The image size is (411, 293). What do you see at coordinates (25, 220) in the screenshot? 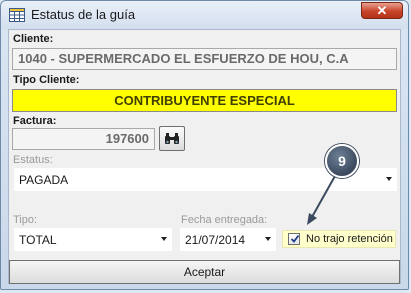
I see `tipo-label: Tipo:` at bounding box center [25, 220].